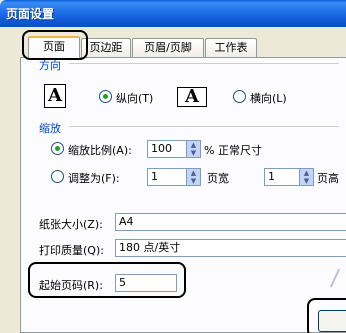  What do you see at coordinates (326, 315) in the screenshot?
I see `ok-button-callout` at bounding box center [326, 315].